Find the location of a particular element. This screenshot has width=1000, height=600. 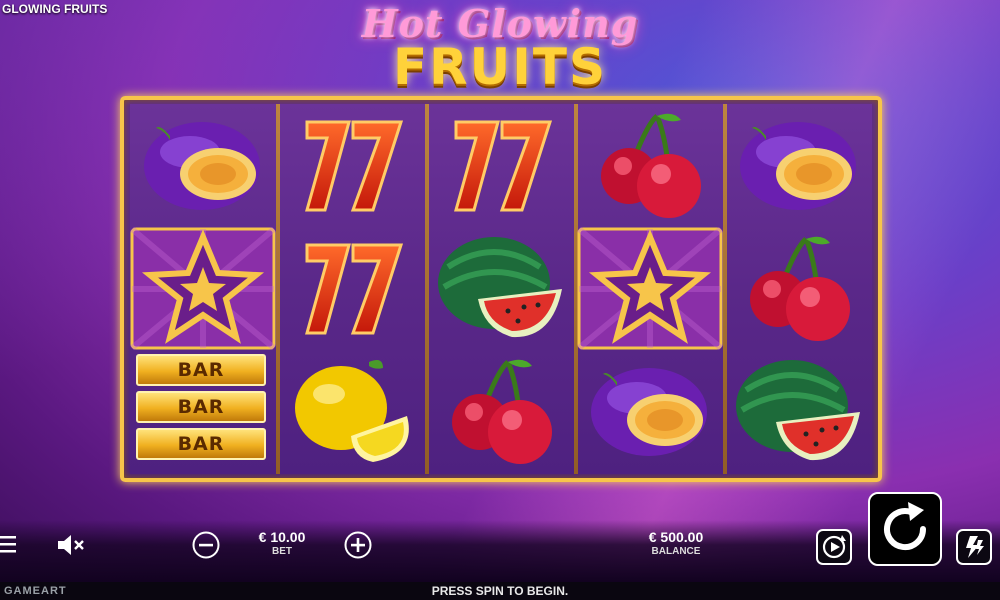

autoplay-icon is located at coordinates (834, 547).